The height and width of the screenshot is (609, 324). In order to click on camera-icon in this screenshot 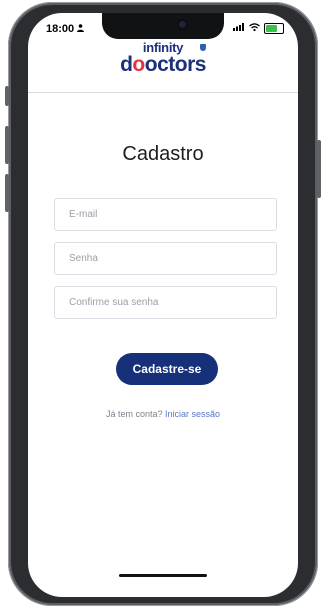, I will do `click(182, 24)`.